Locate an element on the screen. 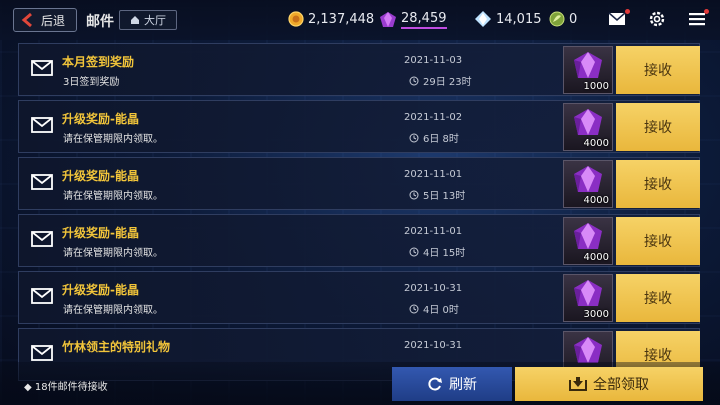 This screenshot has width=720, height=405. gold-coin-icon is located at coordinates (296, 19).